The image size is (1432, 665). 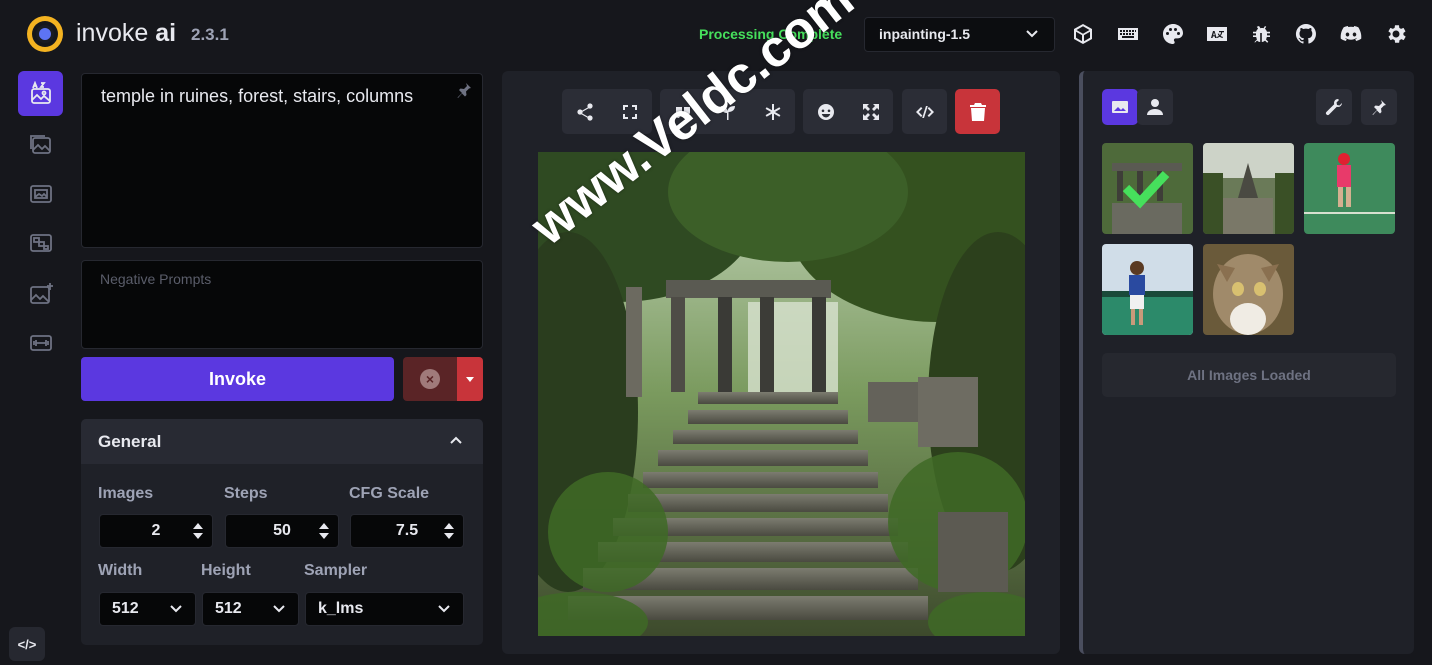 I want to click on cfg-scale-value: 7.5, so click(x=407, y=530).